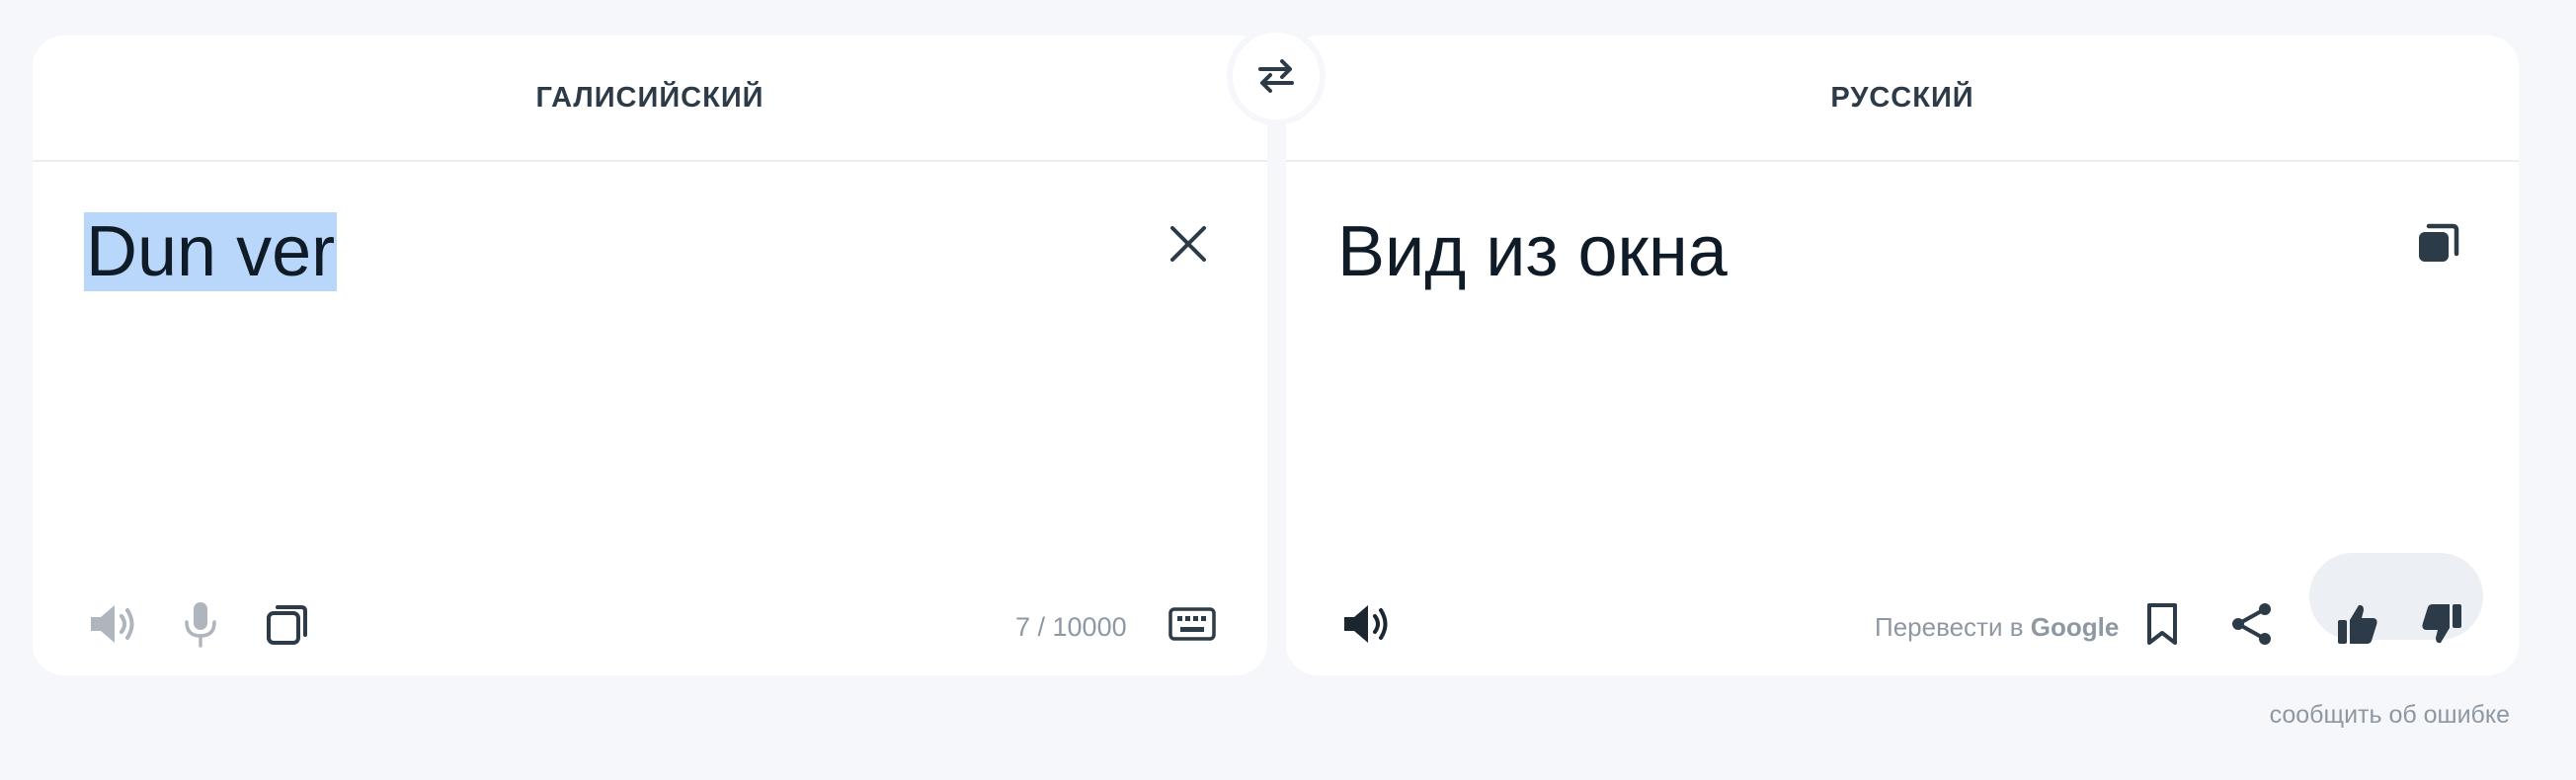 The image size is (2576, 780). I want to click on share-icon, so click(2252, 624).